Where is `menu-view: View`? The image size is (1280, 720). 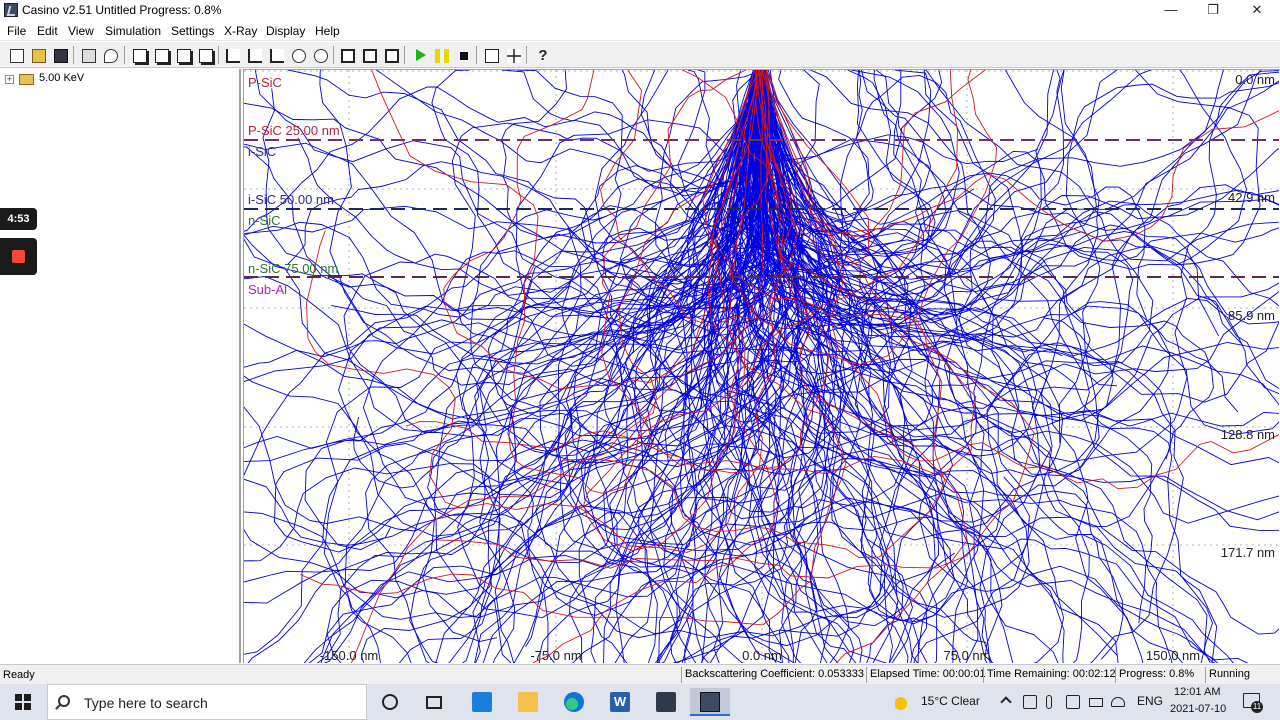
menu-view: View is located at coordinates (81, 31).